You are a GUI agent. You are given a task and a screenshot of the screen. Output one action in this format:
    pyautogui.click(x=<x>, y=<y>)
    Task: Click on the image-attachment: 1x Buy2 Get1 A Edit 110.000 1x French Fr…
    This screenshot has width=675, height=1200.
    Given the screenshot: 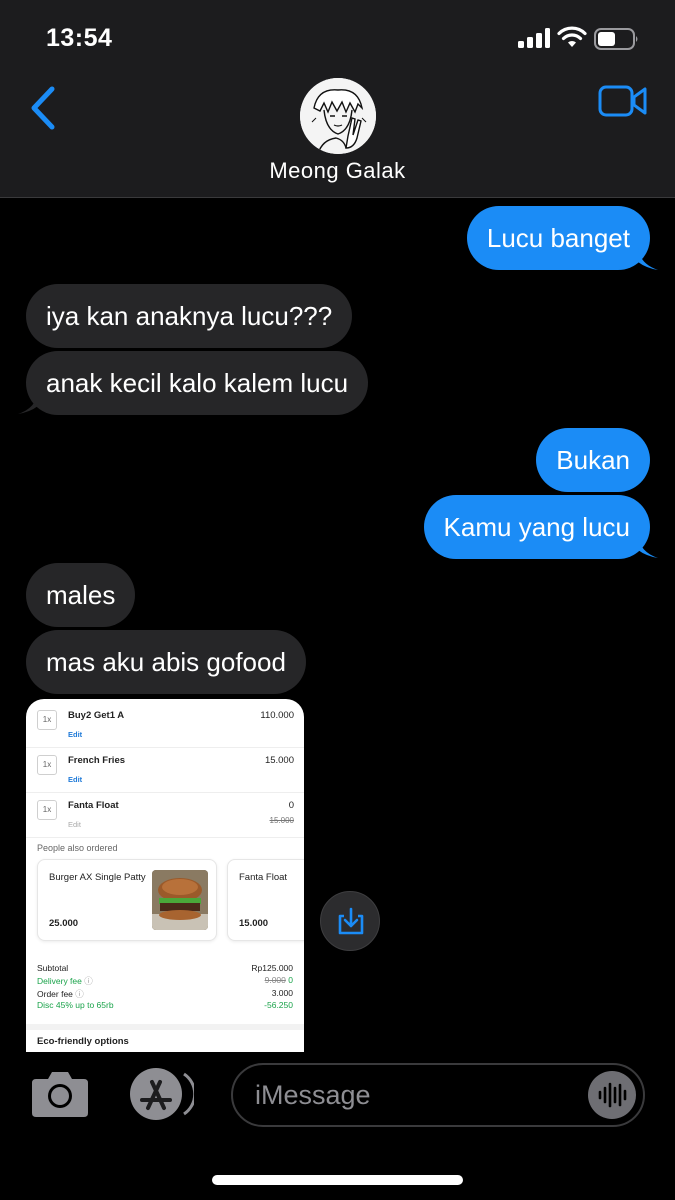 What is the action you would take?
    pyautogui.click(x=165, y=875)
    